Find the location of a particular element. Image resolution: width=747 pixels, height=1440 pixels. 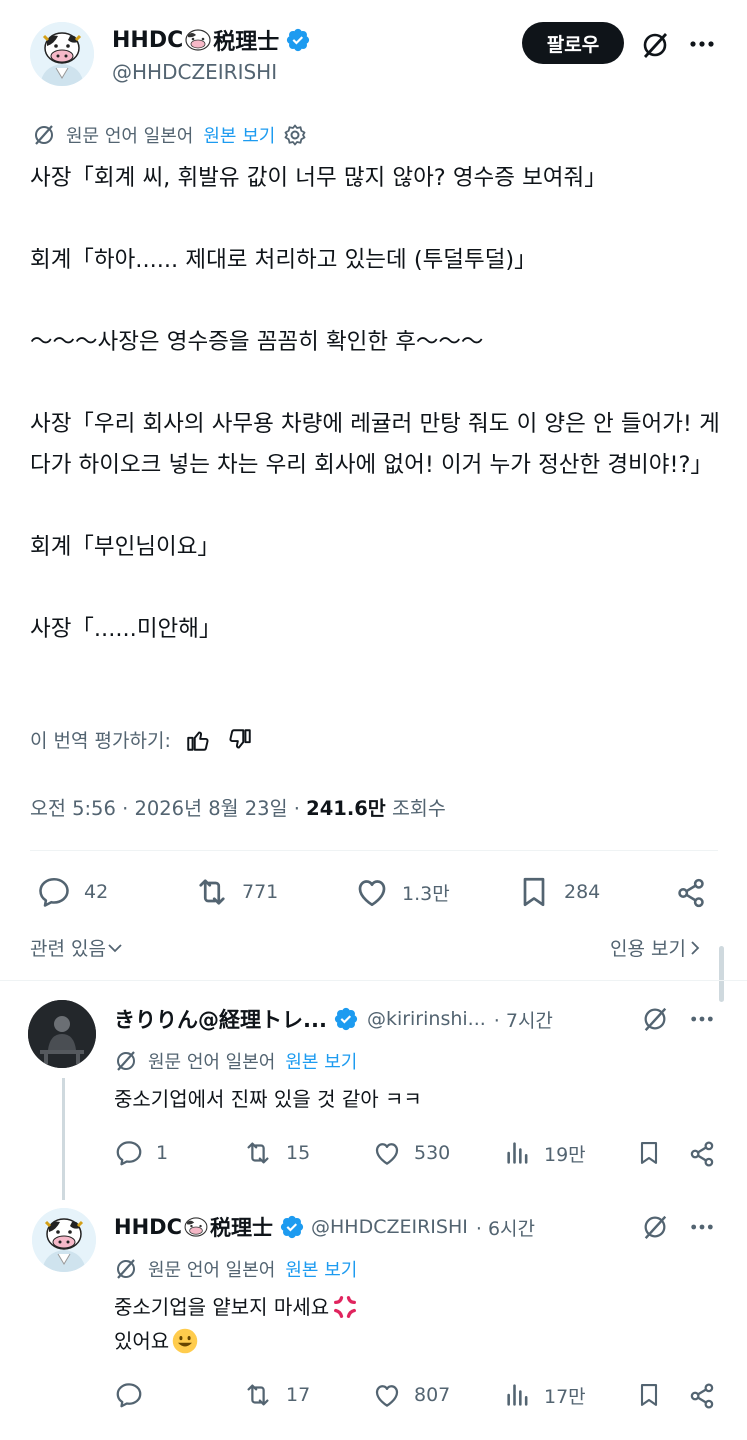

tweet-paragraph: 사장「회계 씨, 휘발유 값이 너무 많지 않아? 영수증 보여줘」 is located at coordinates (318, 178).